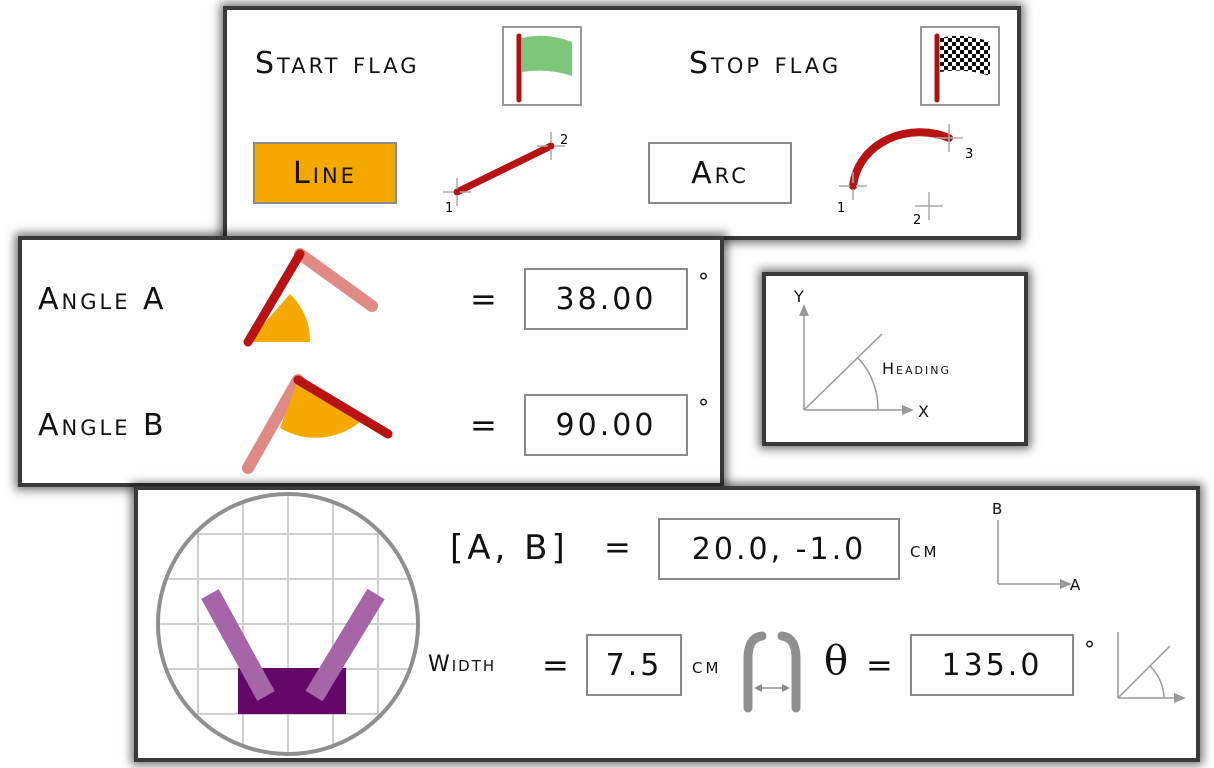 The width and height of the screenshot is (1214, 768). What do you see at coordinates (923, 411) in the screenshot?
I see `heading-x-label: X` at bounding box center [923, 411].